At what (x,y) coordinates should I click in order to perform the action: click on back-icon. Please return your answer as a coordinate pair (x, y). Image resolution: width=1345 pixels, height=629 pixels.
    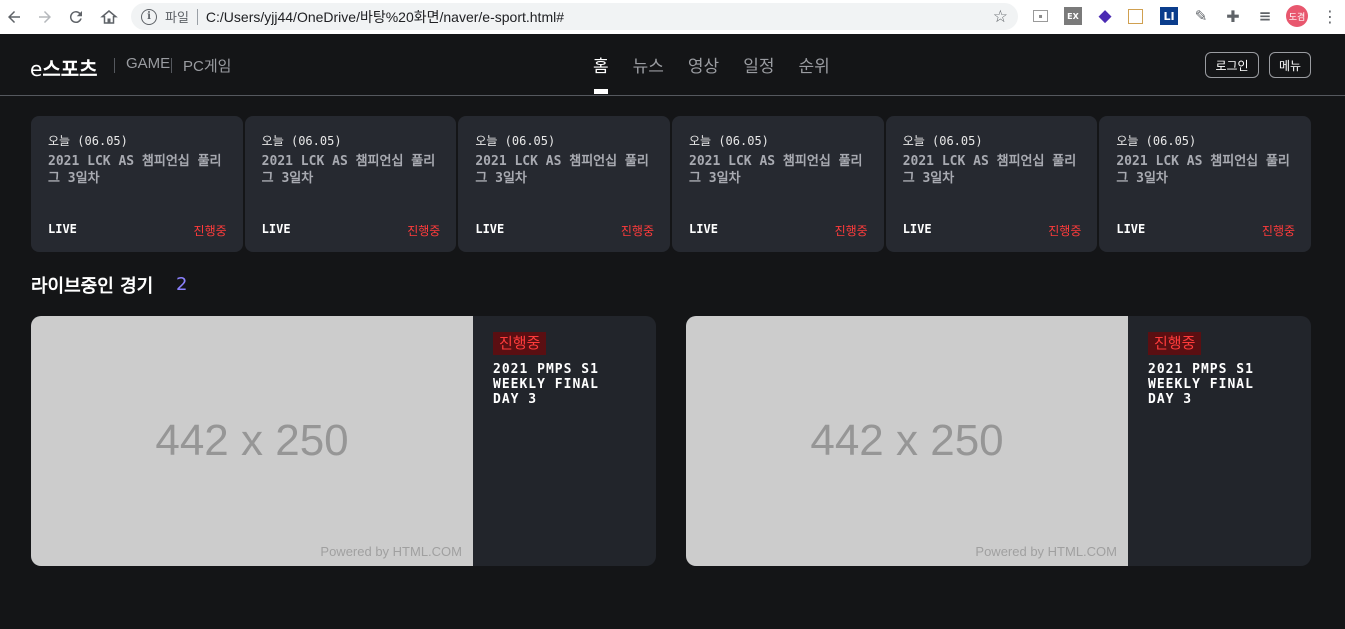
    Looking at the image, I should click on (14, 17).